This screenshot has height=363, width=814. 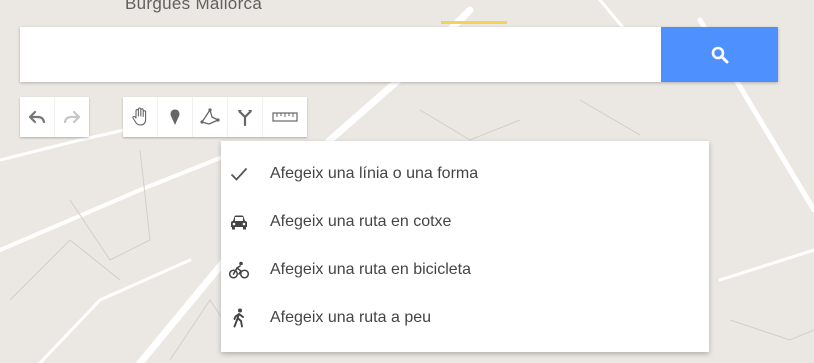 I want to click on ruler-icon, so click(x=285, y=117).